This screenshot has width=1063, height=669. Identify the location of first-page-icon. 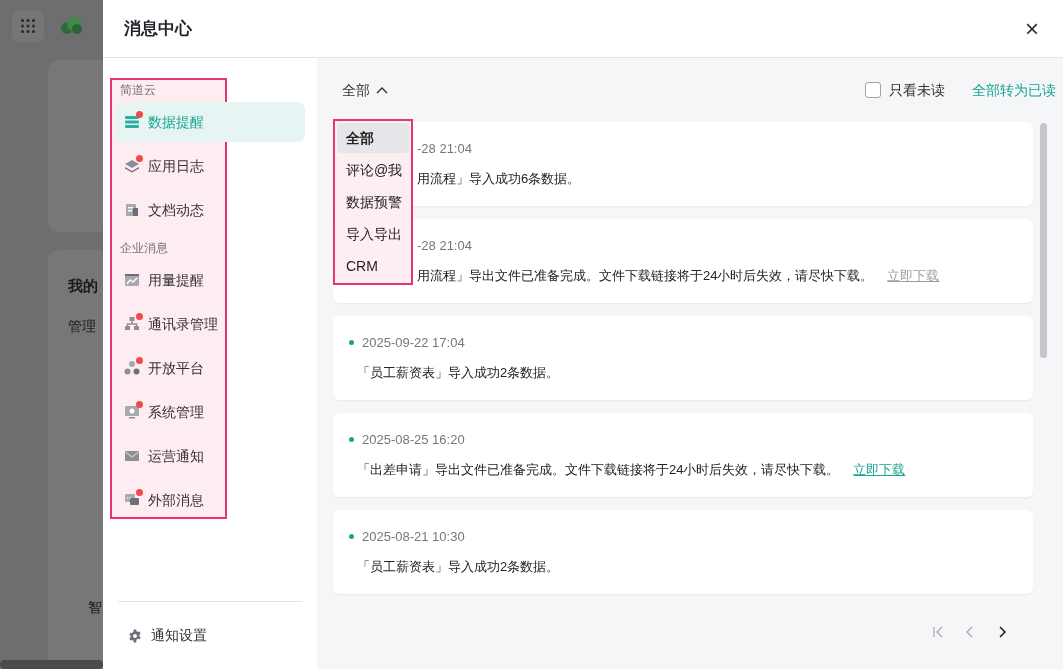
(938, 631).